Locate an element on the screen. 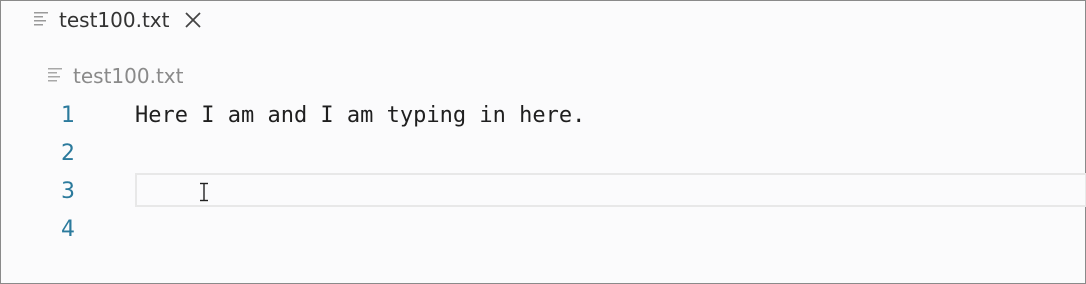  breadcrumb-file-label: test100.txt is located at coordinates (128, 76).